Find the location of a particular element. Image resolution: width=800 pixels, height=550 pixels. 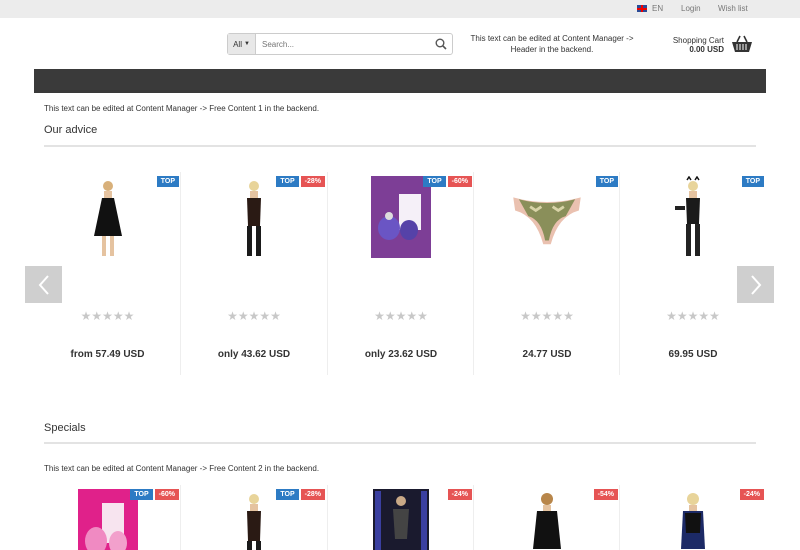

shopping-cart: Shopping Cart 0.00 USD is located at coordinates (692, 45).